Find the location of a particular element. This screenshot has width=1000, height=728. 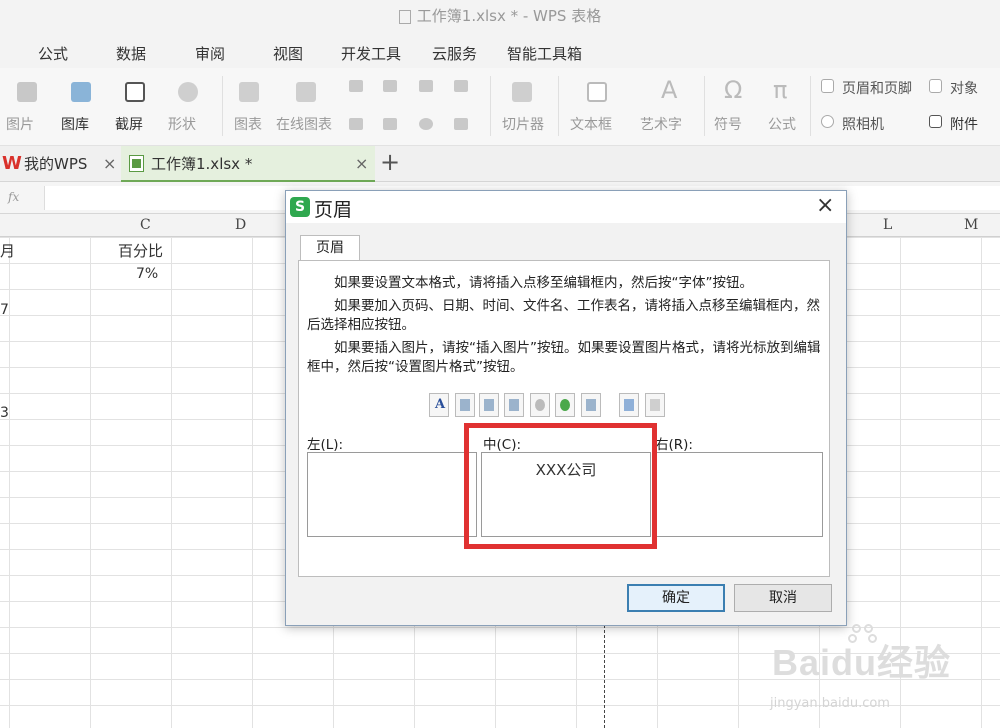

pi-icon: π is located at coordinates (780, 90).